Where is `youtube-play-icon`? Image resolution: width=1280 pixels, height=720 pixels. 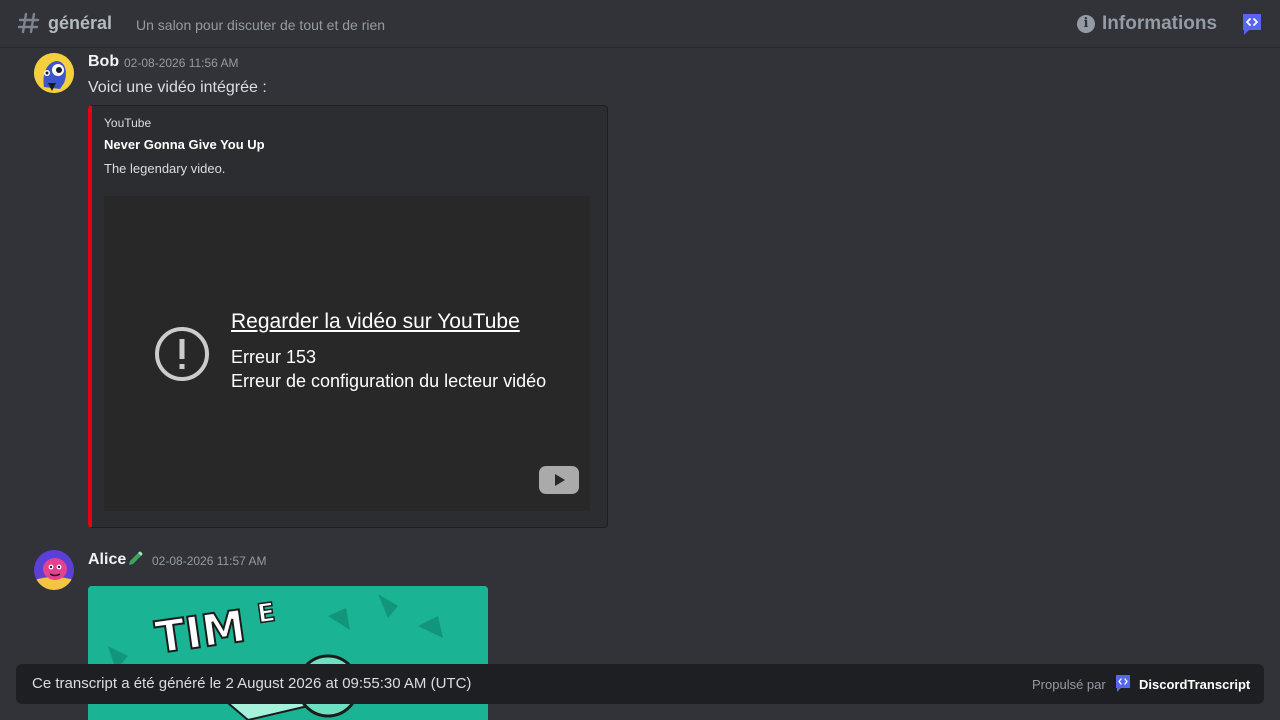 youtube-play-icon is located at coordinates (559, 480).